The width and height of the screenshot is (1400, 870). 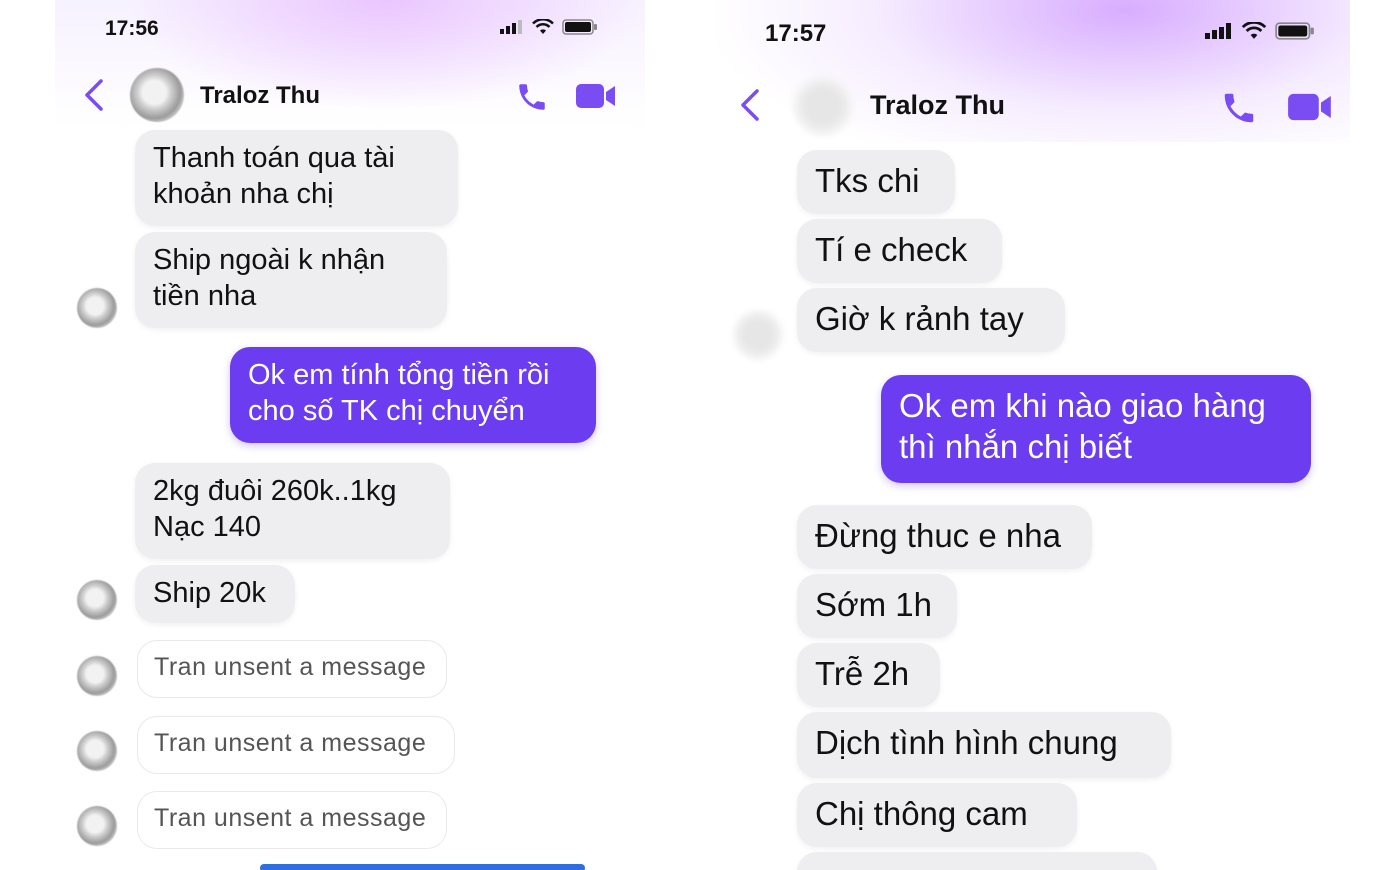 I want to click on message-bubble-incoming: Tks chi, so click(x=876, y=182).